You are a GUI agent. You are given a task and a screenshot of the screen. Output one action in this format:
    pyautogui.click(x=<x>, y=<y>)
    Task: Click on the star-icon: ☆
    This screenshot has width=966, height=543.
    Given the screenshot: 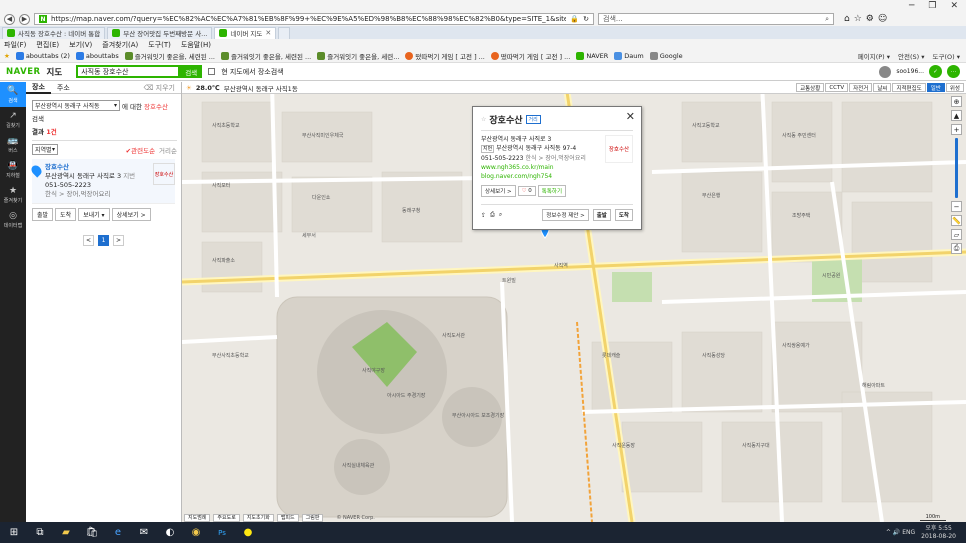 What is the action you would take?
    pyautogui.click(x=483, y=119)
    